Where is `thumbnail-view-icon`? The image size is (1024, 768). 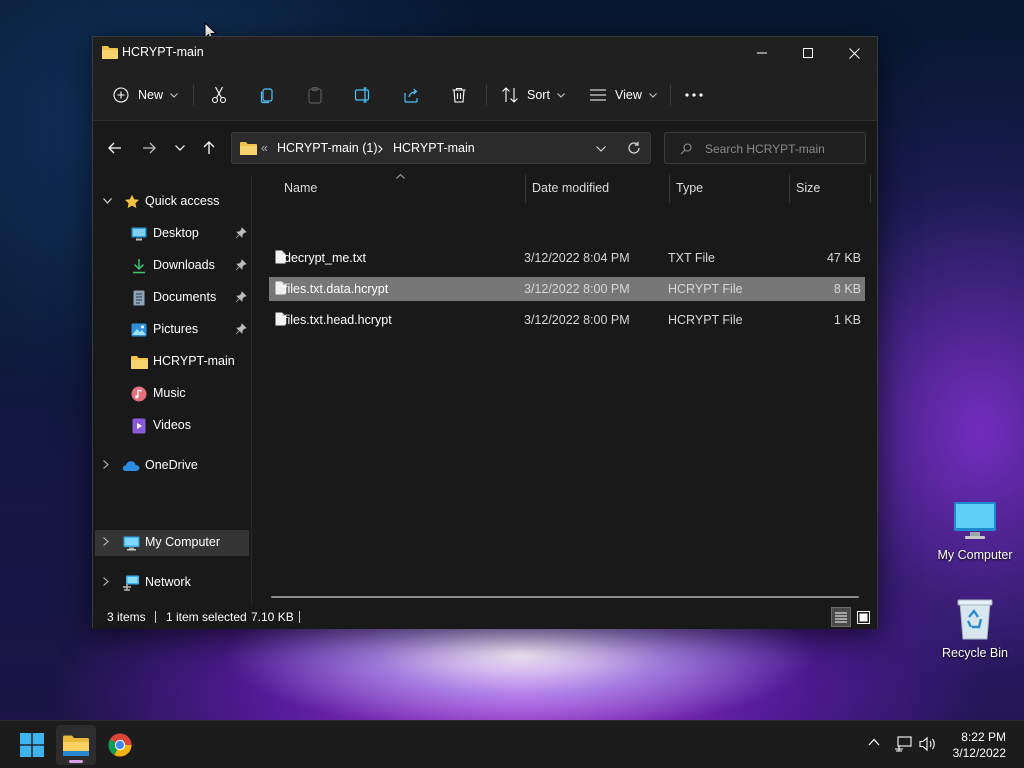
thumbnail-view-icon is located at coordinates (863, 617).